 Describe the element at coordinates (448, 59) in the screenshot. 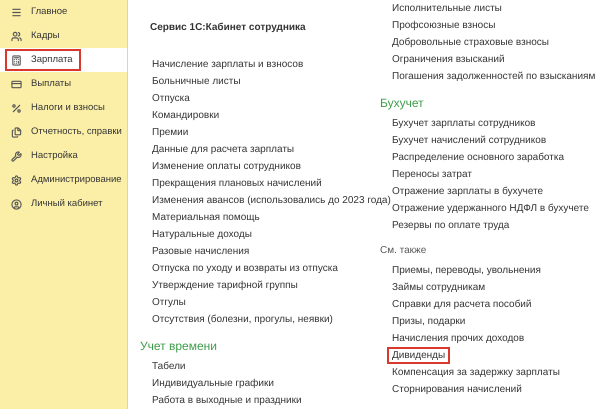

I see `menu-link: Ограничения взысканий` at that location.